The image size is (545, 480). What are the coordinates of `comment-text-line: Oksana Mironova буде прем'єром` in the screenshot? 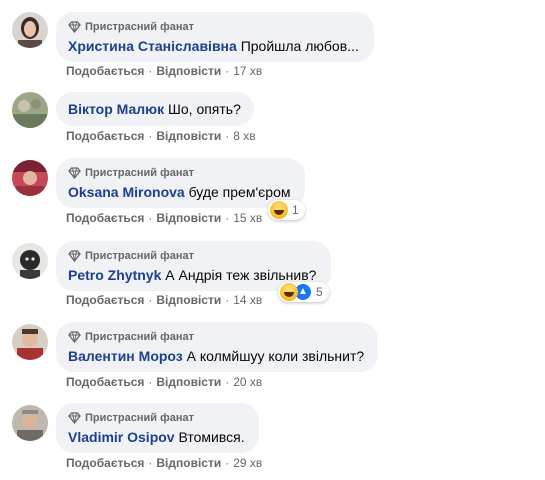 It's located at (180, 192).